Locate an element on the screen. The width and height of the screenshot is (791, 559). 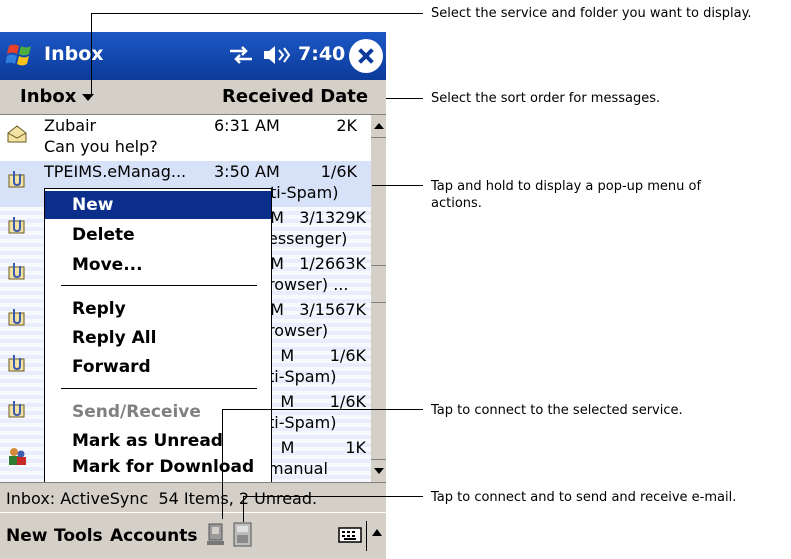
status-bar: Inbox: ActiveSync 54 Items, 2 Unread. is located at coordinates (193, 497).